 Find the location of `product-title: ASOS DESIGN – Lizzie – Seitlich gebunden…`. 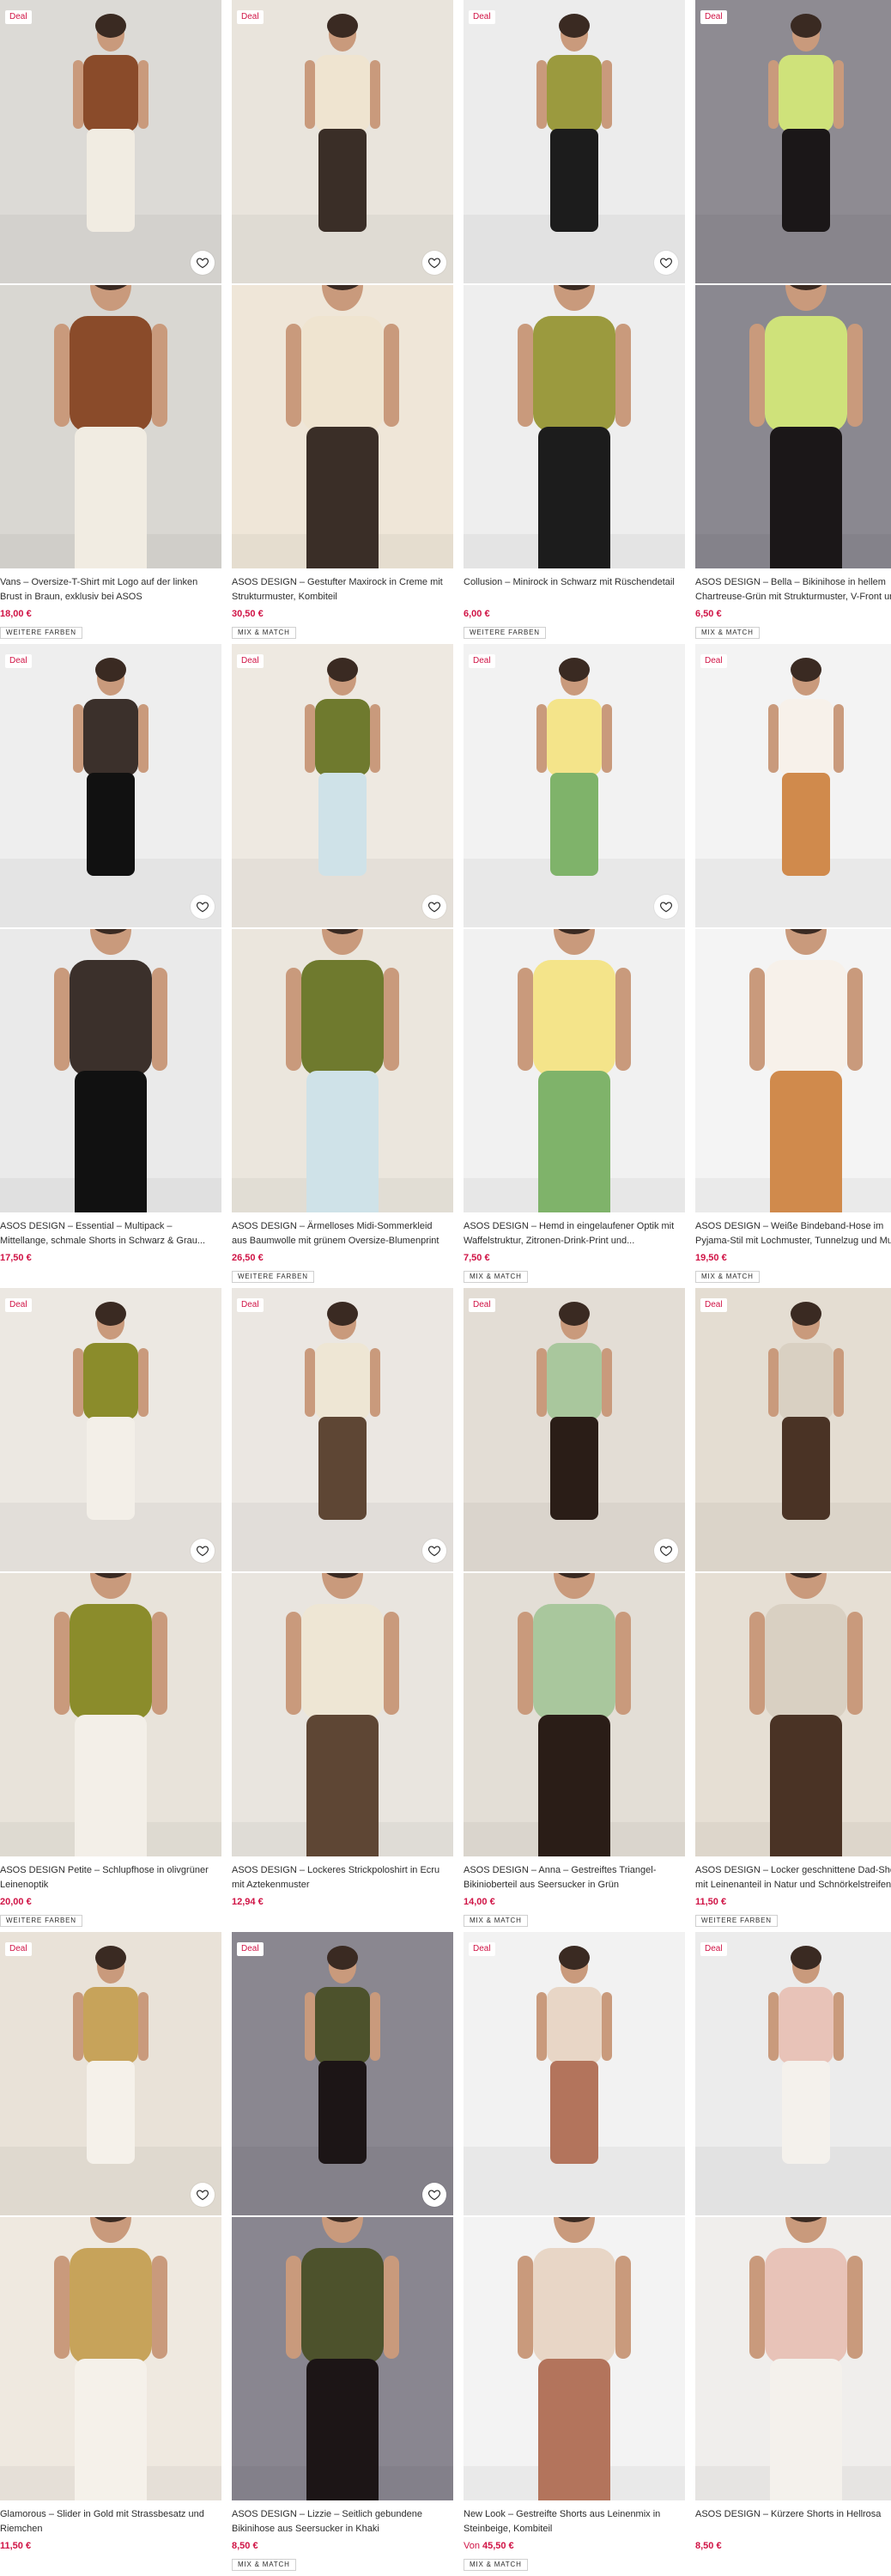

product-title: ASOS DESIGN – Lizzie – Seitlich gebunden… is located at coordinates (340, 2522).